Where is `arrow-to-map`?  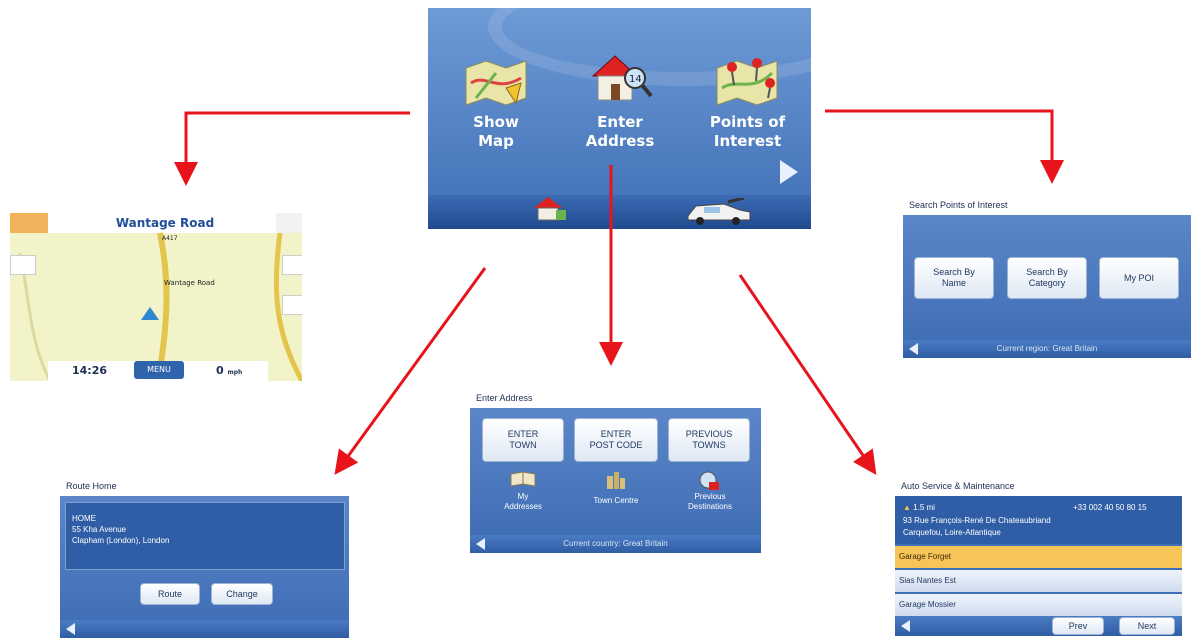
arrow-to-map is located at coordinates (292, 148).